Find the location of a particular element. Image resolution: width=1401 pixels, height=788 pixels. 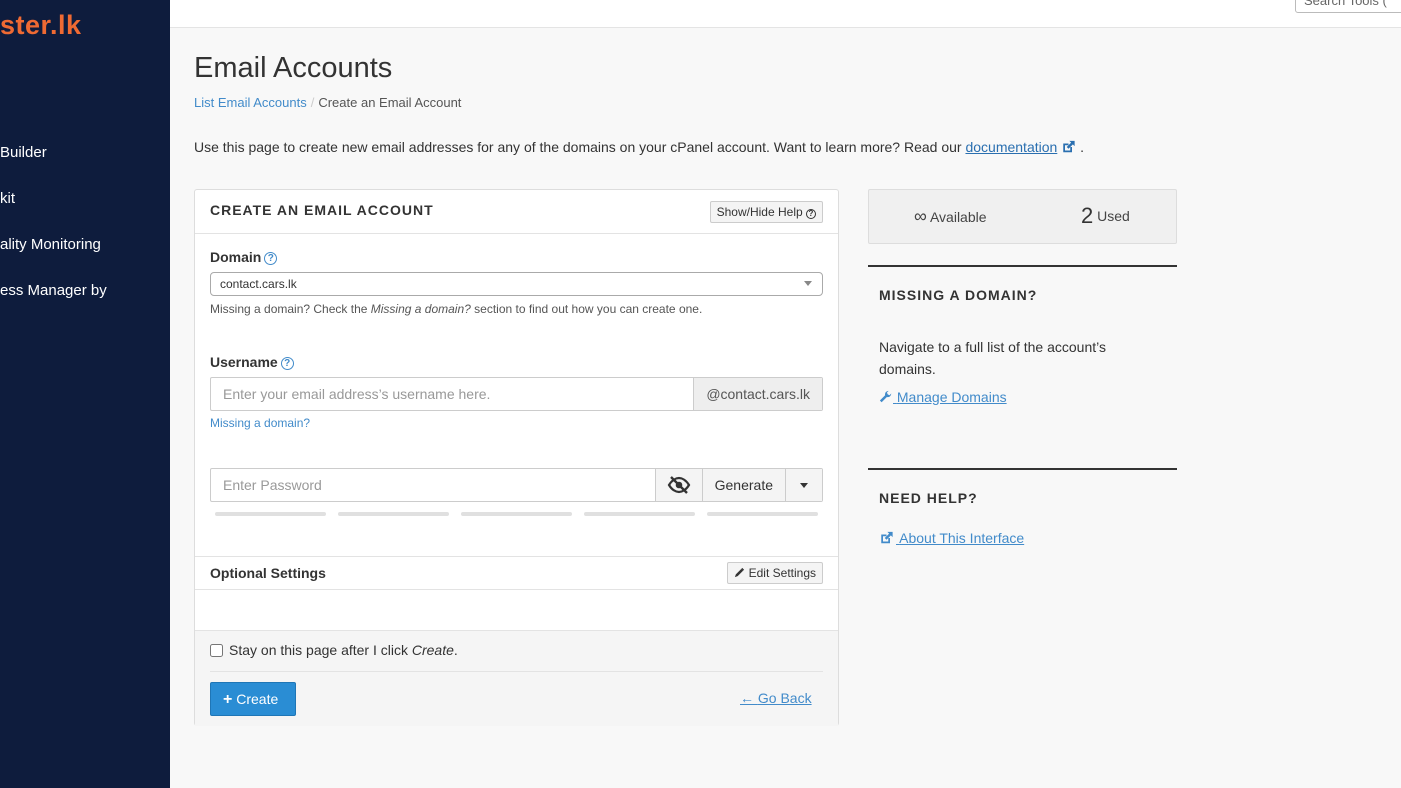

sidebar-item-quality-monitoring: ality Monitoring is located at coordinates (50, 244).